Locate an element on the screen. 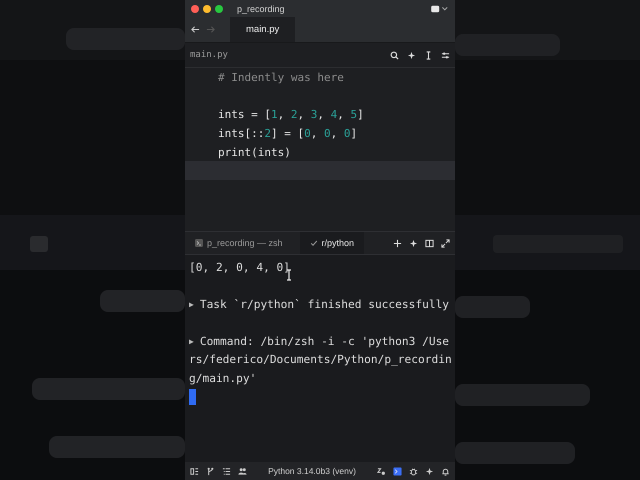 This screenshot has width=640, height=480. back-arrow-icon is located at coordinates (195, 29).